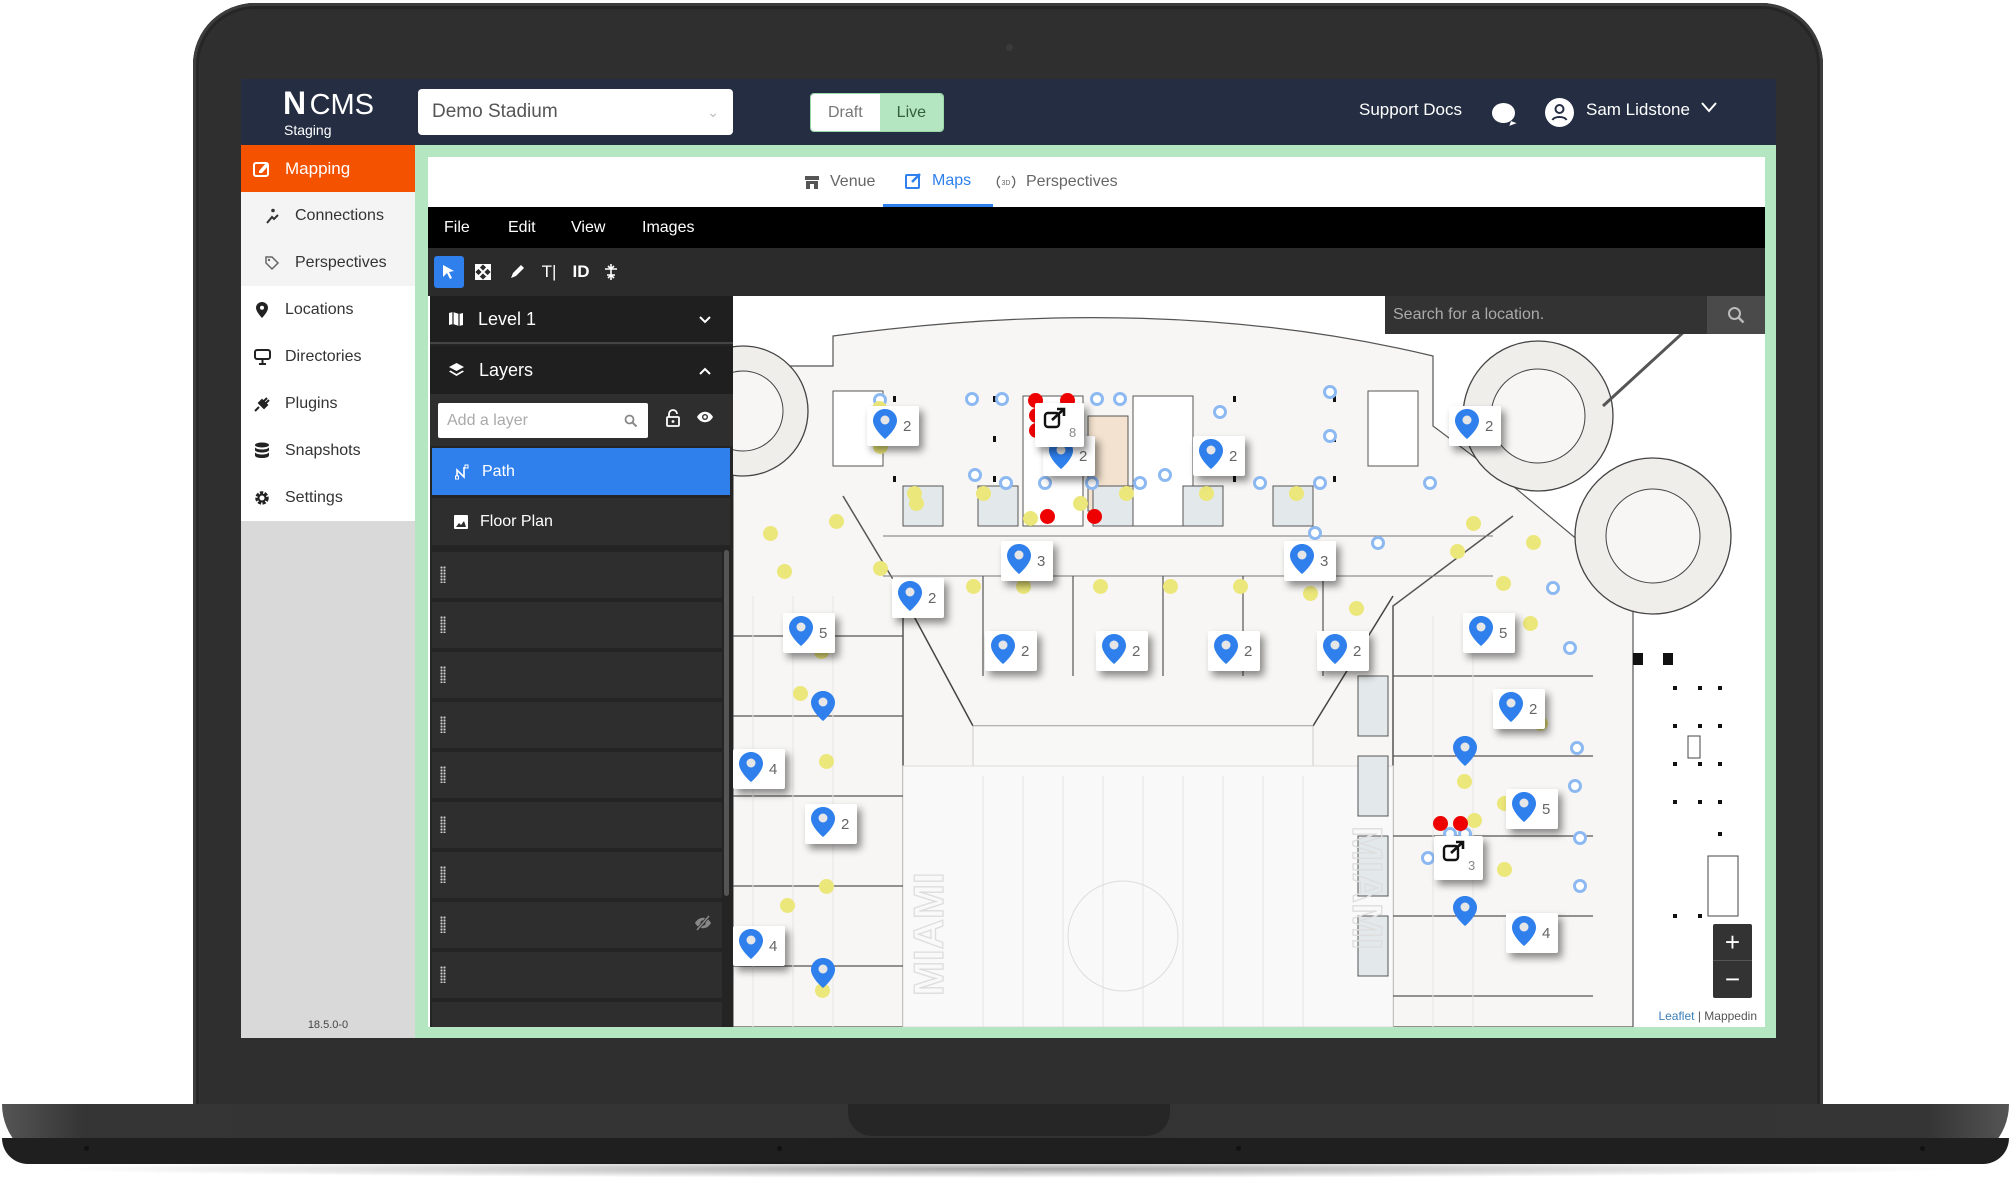 The height and width of the screenshot is (1180, 2011). Describe the element at coordinates (449, 272) in the screenshot. I see `select-tool-button` at that location.